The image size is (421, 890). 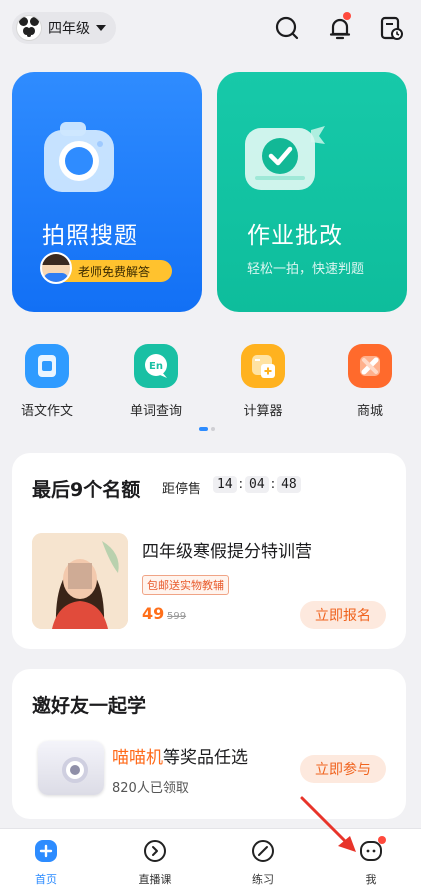 What do you see at coordinates (263, 851) in the screenshot?
I see `practice-icon` at bounding box center [263, 851].